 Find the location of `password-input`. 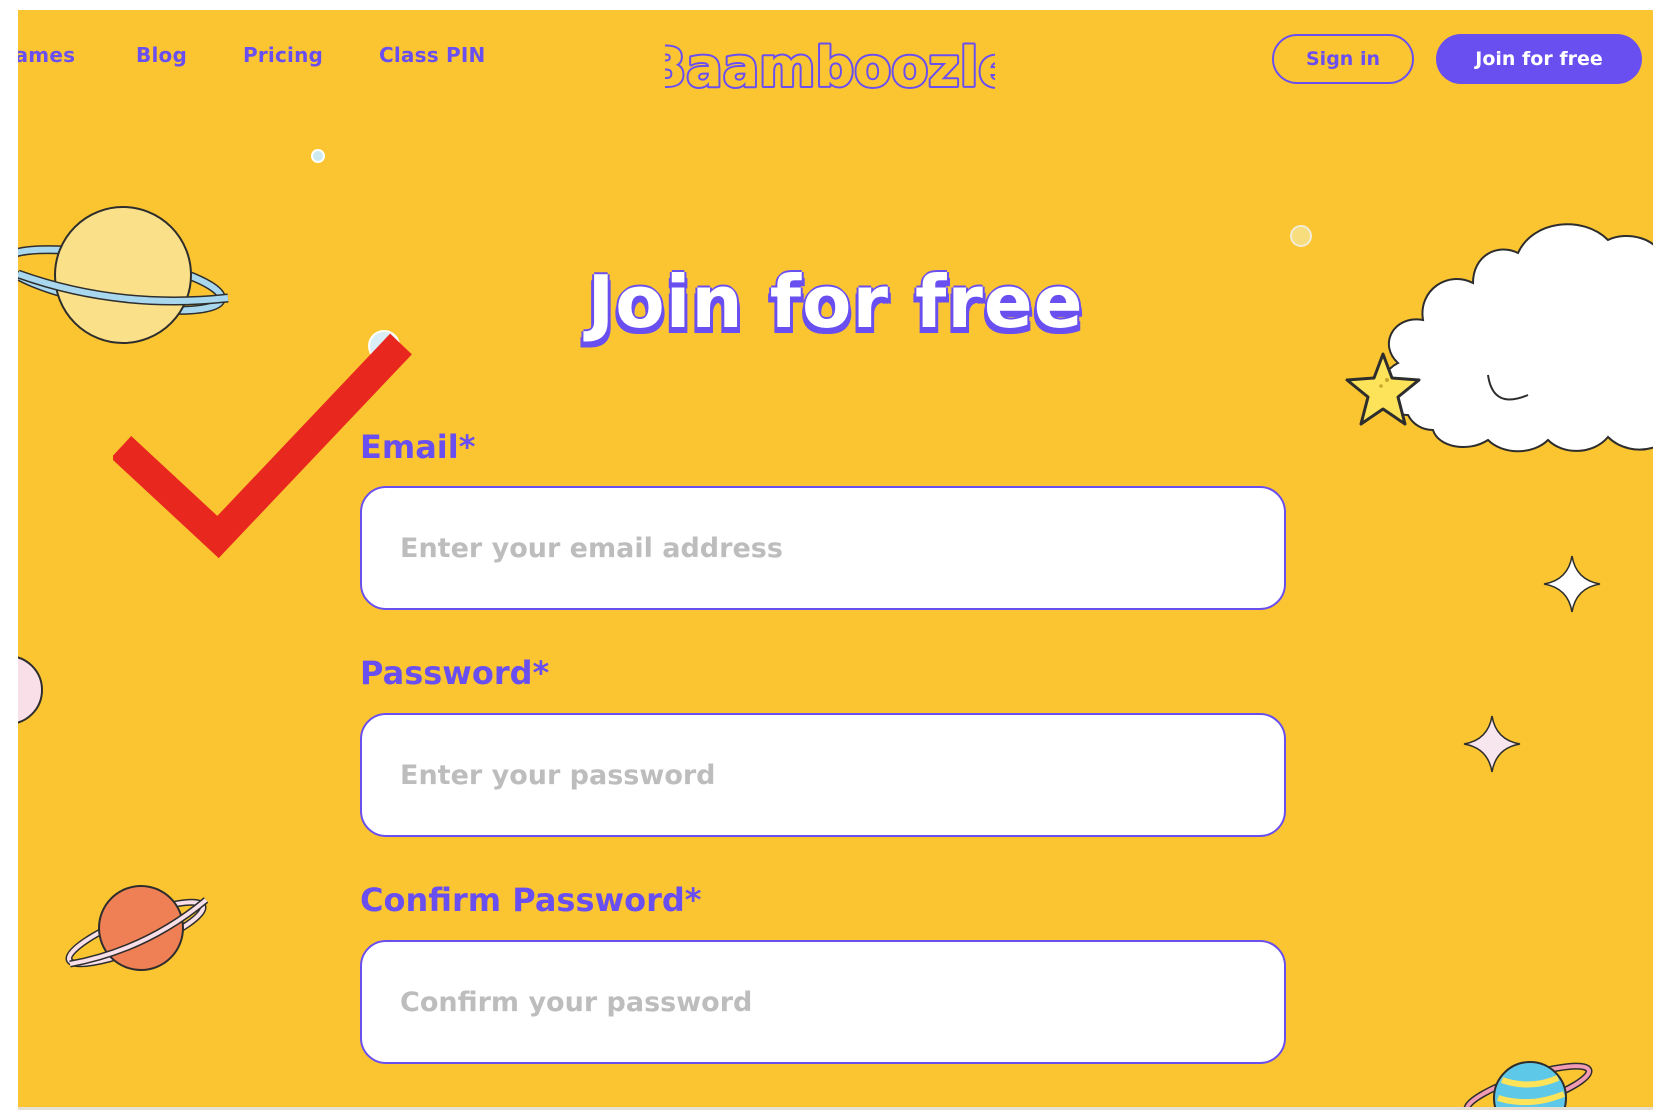

password-input is located at coordinates (823, 775).